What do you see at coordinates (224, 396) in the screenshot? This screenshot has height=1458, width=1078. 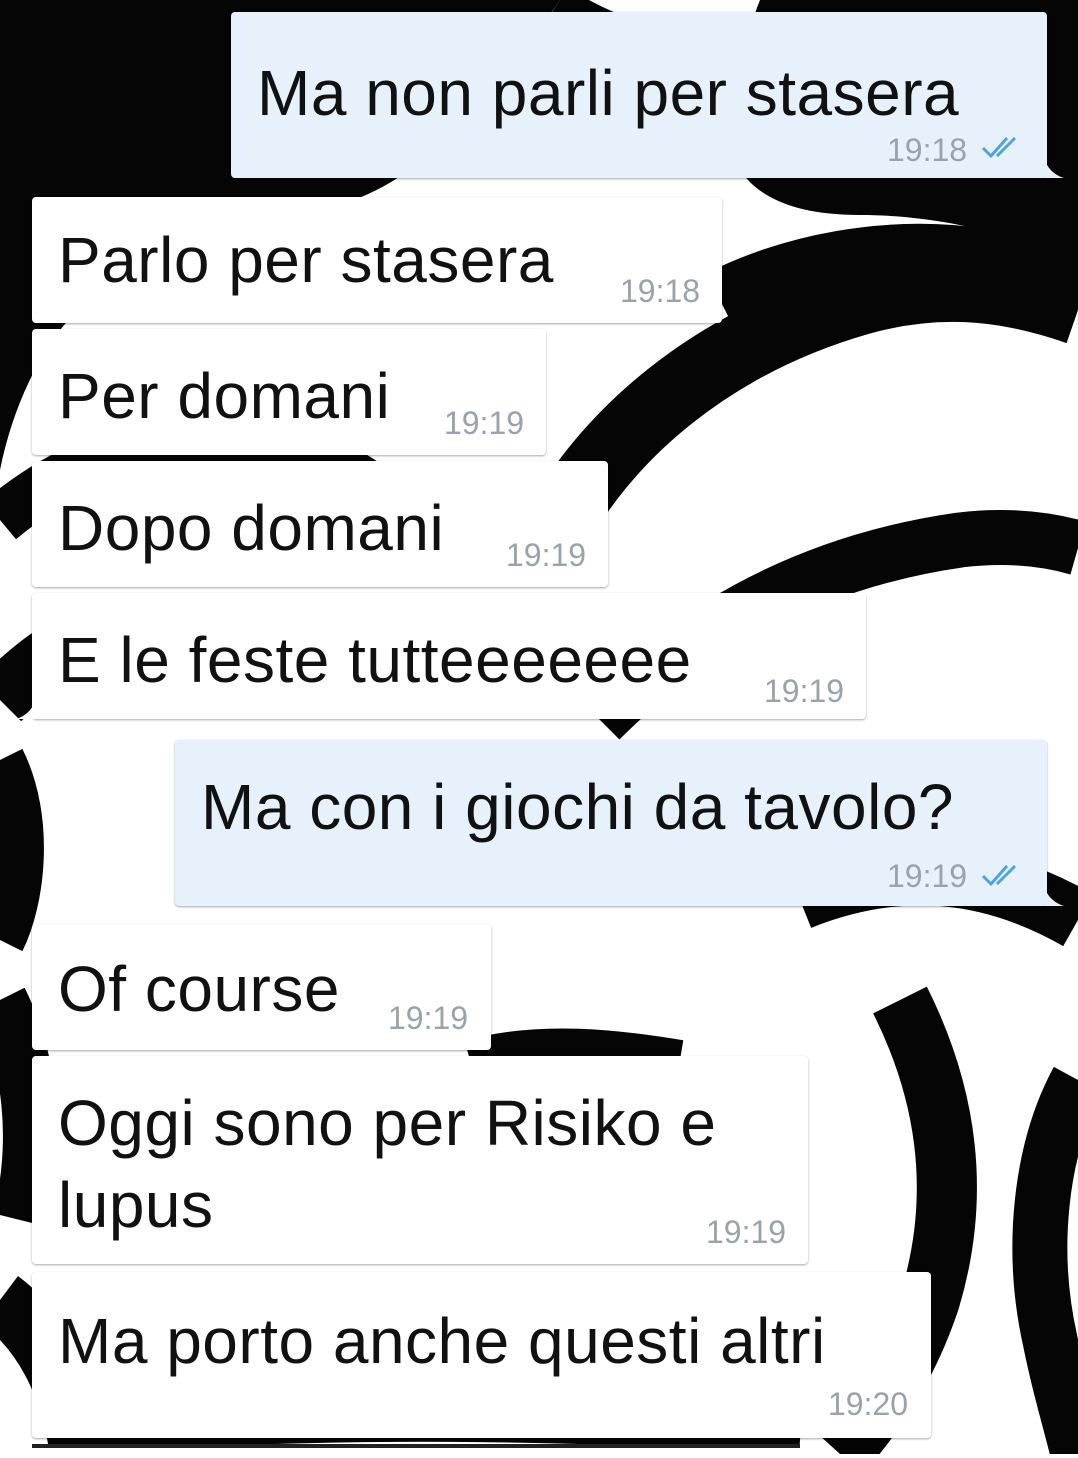 I see `message-text: Per domani` at bounding box center [224, 396].